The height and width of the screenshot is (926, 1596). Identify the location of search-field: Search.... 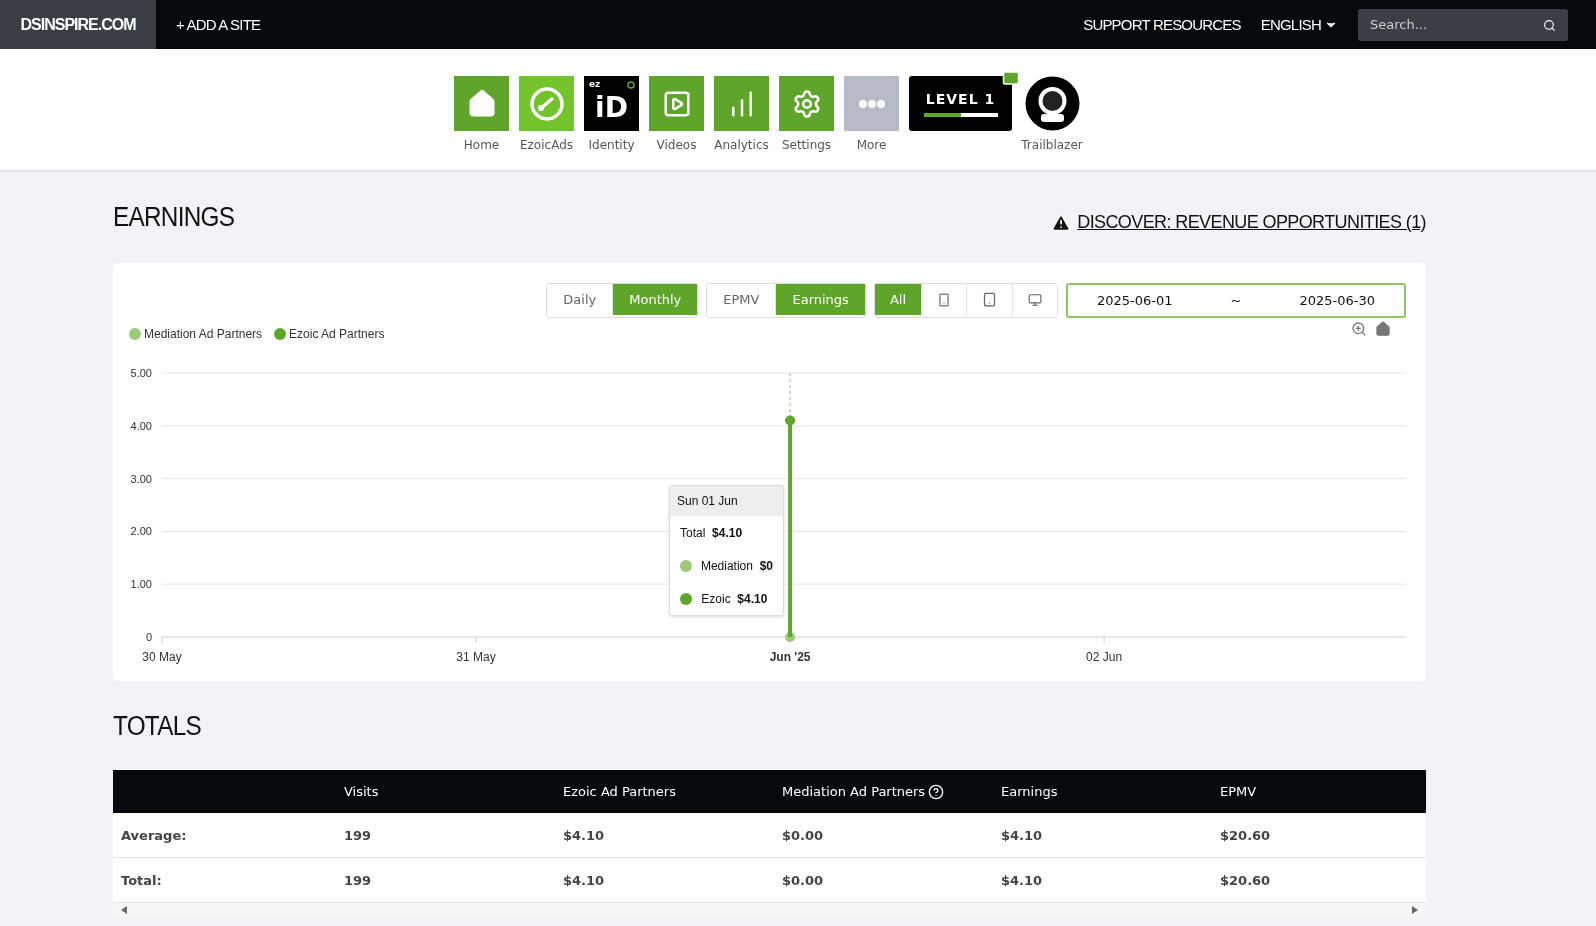
(1463, 24).